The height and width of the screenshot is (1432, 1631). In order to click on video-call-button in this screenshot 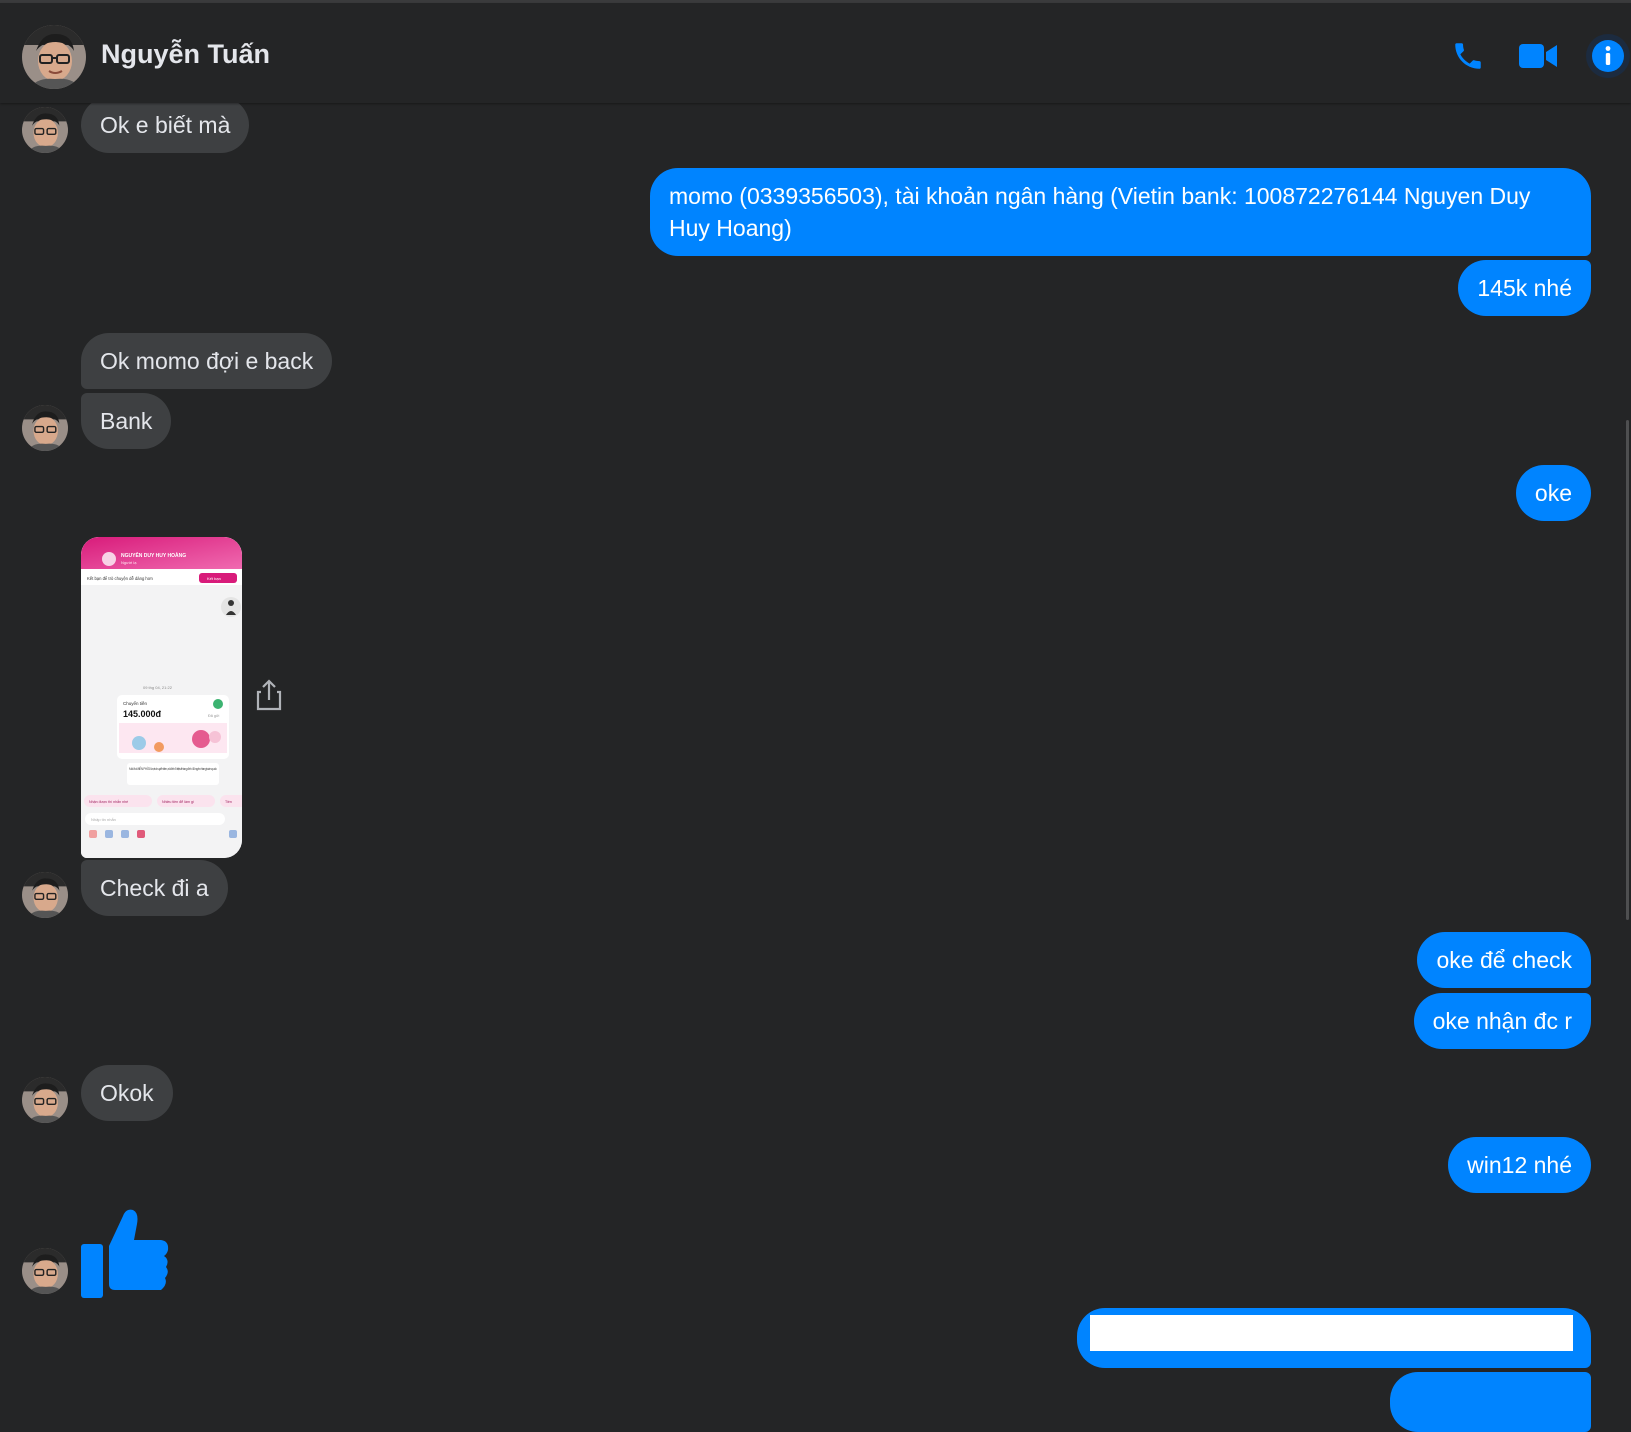, I will do `click(1538, 56)`.